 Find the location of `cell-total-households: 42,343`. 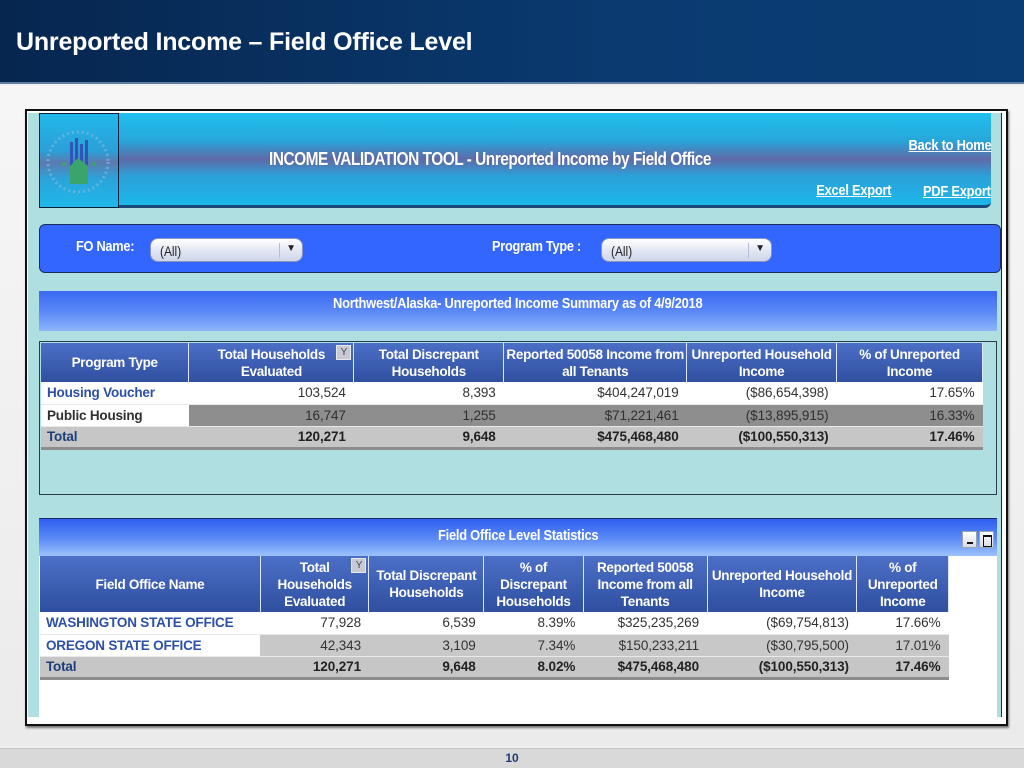

cell-total-households: 42,343 is located at coordinates (314, 645).